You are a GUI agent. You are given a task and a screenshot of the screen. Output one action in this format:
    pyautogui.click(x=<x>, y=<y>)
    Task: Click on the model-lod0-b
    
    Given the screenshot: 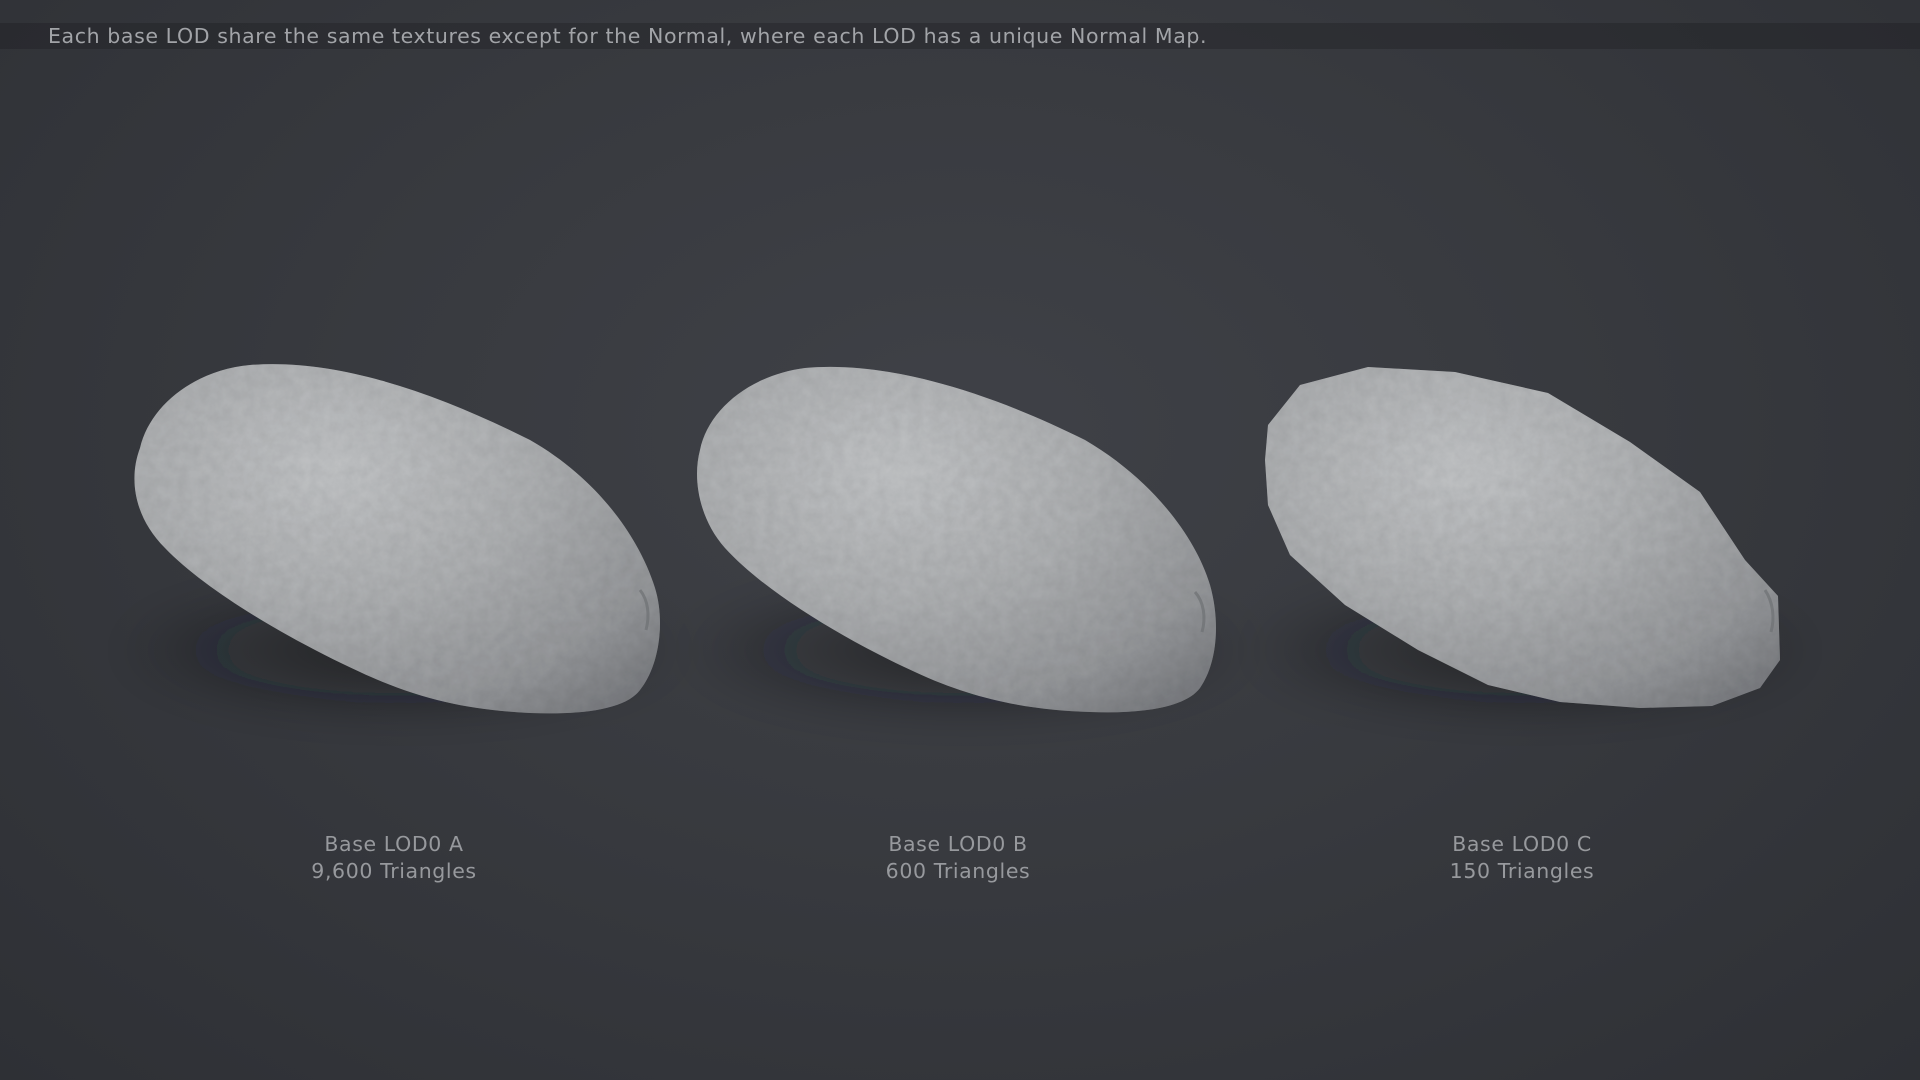 What is the action you would take?
    pyautogui.click(x=968, y=543)
    